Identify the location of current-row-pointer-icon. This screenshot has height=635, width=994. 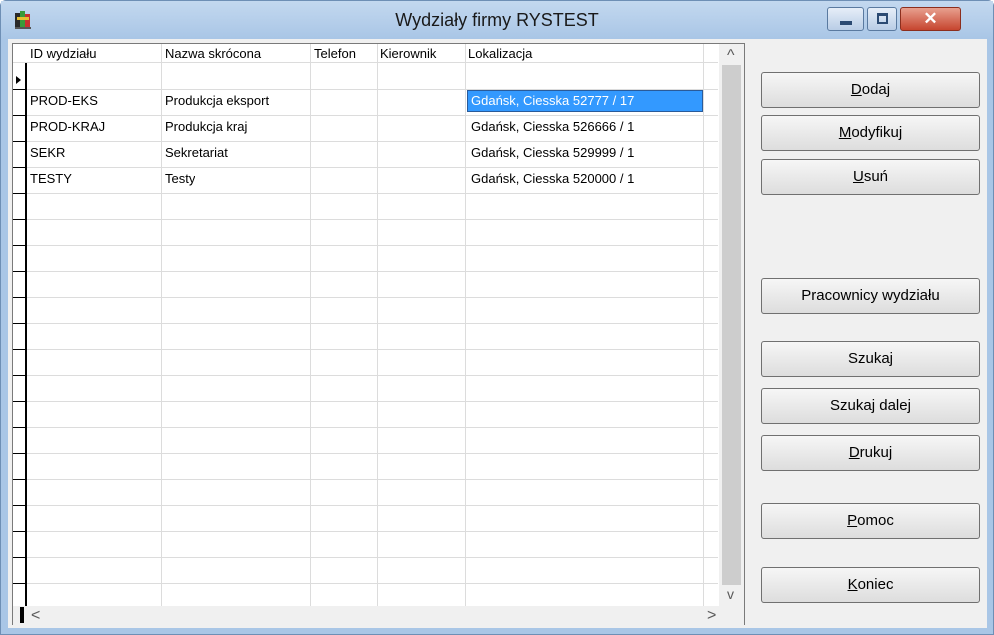
(18, 80).